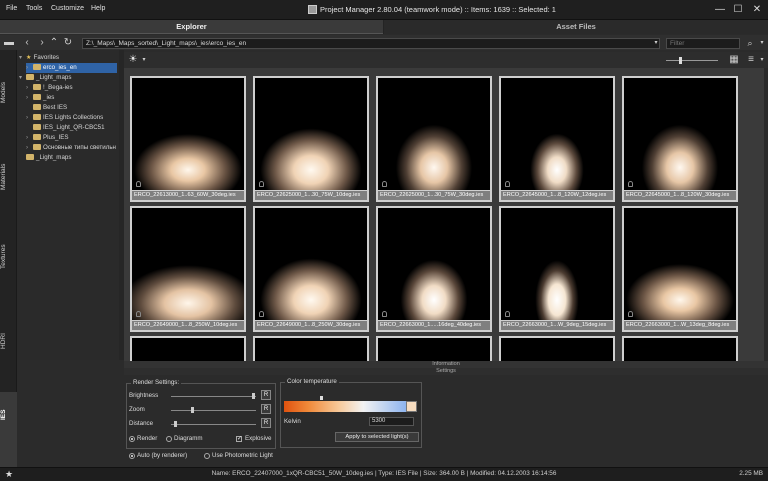  Describe the element at coordinates (8, 93) in the screenshot. I see `side-tab-models: Models` at that location.